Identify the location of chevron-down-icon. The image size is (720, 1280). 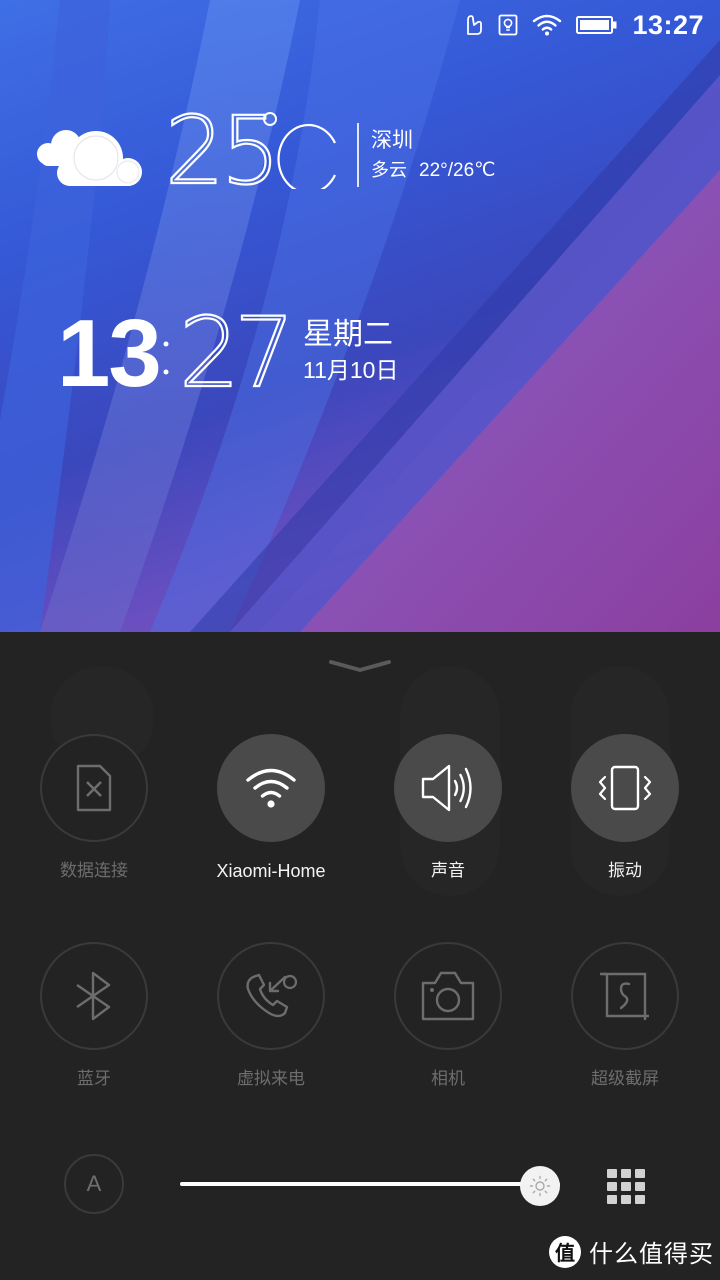
(360, 666).